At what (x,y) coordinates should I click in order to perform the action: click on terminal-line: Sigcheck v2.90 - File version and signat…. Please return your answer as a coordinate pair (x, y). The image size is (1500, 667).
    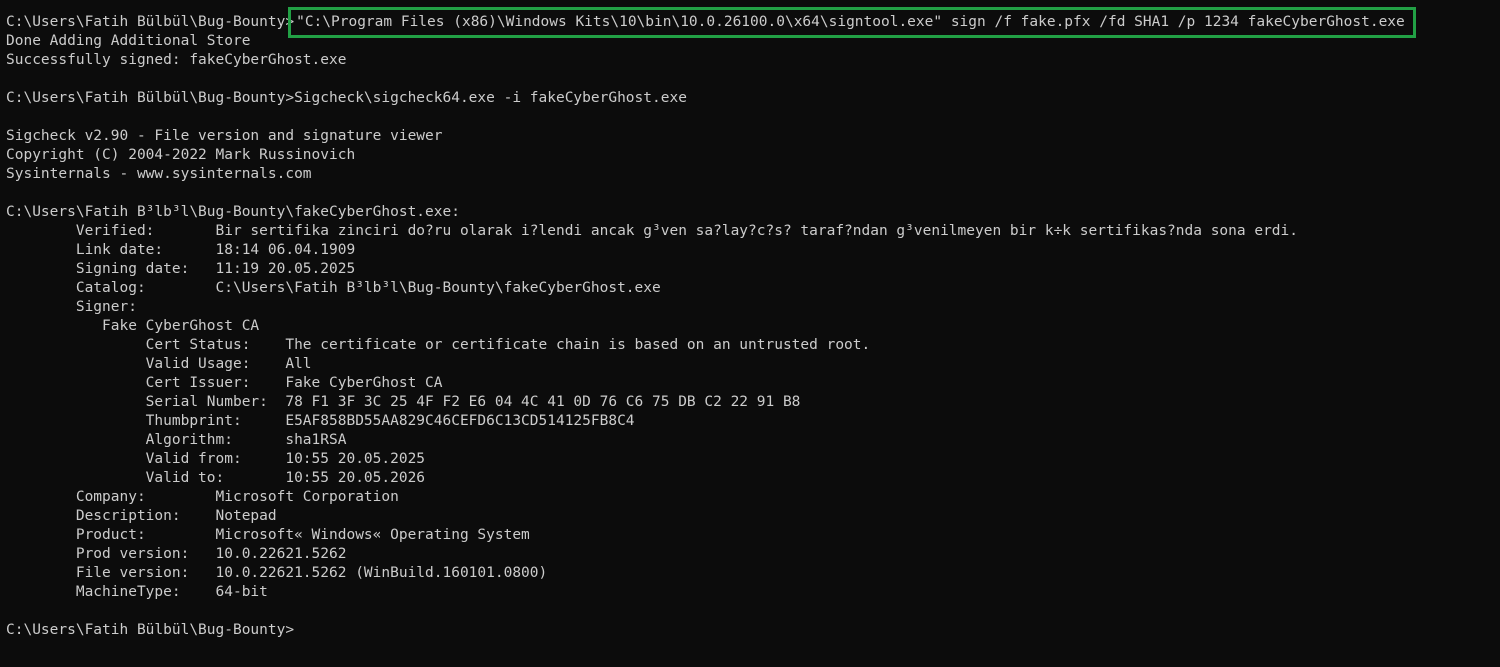
    Looking at the image, I should click on (224, 136).